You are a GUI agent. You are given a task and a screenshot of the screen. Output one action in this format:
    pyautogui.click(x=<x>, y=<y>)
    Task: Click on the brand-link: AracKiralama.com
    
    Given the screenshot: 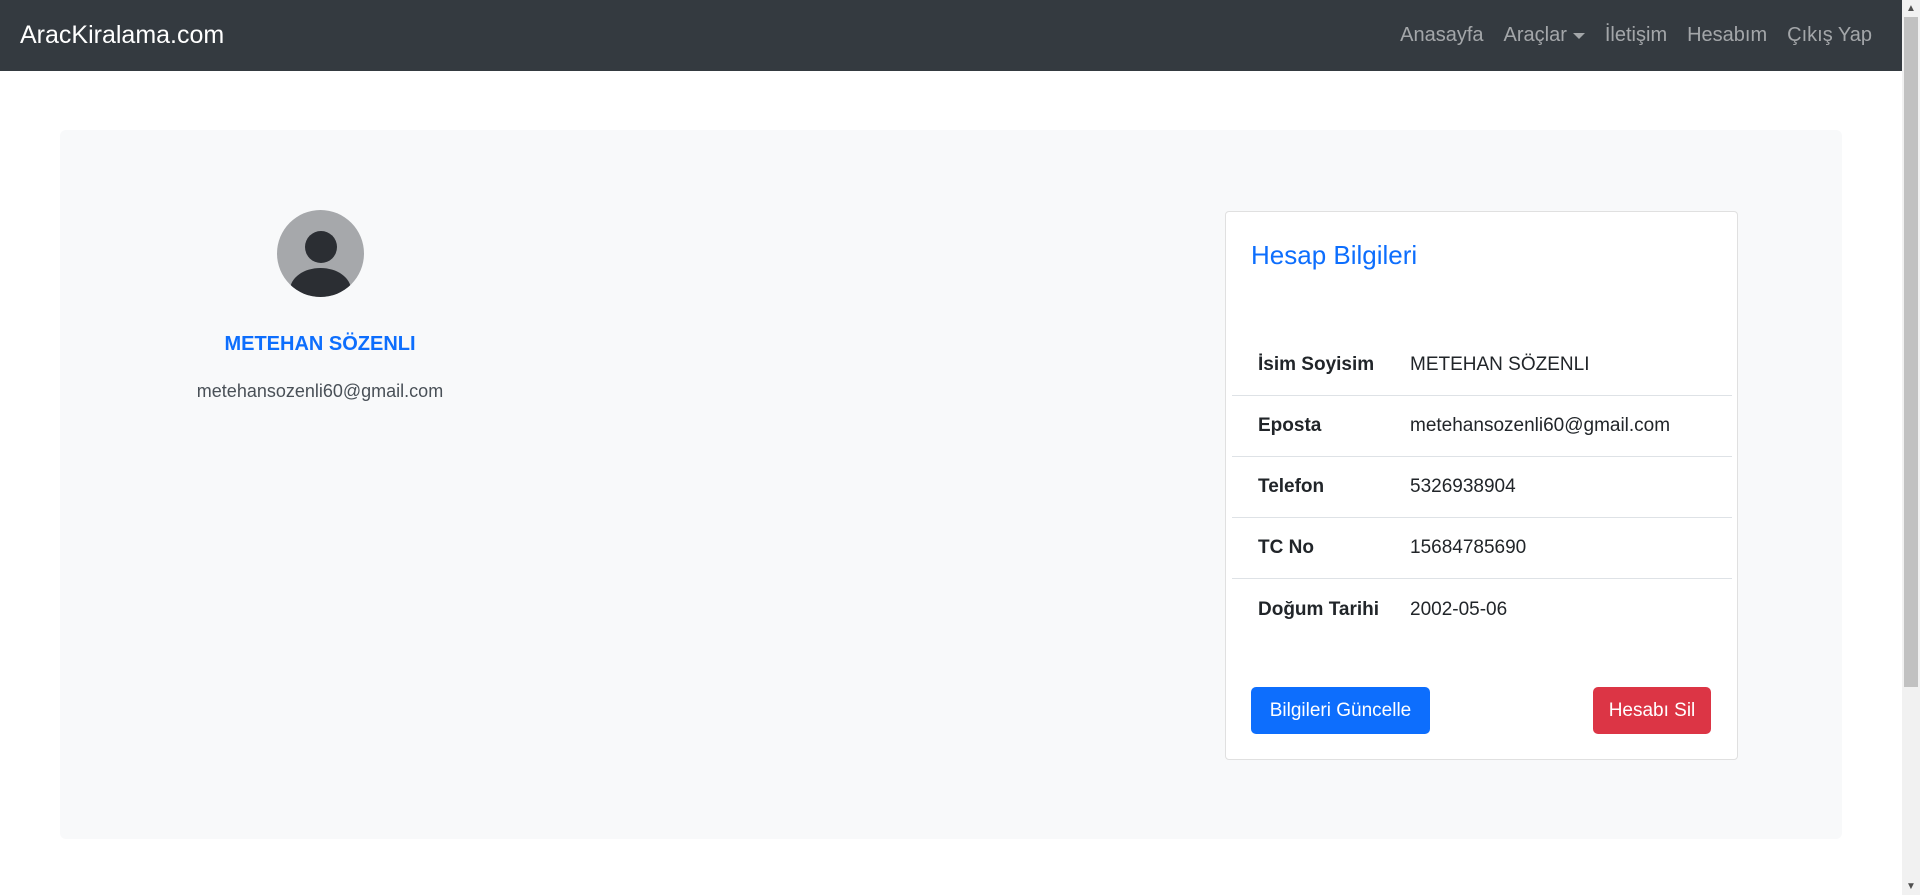 What is the action you would take?
    pyautogui.click(x=122, y=35)
    